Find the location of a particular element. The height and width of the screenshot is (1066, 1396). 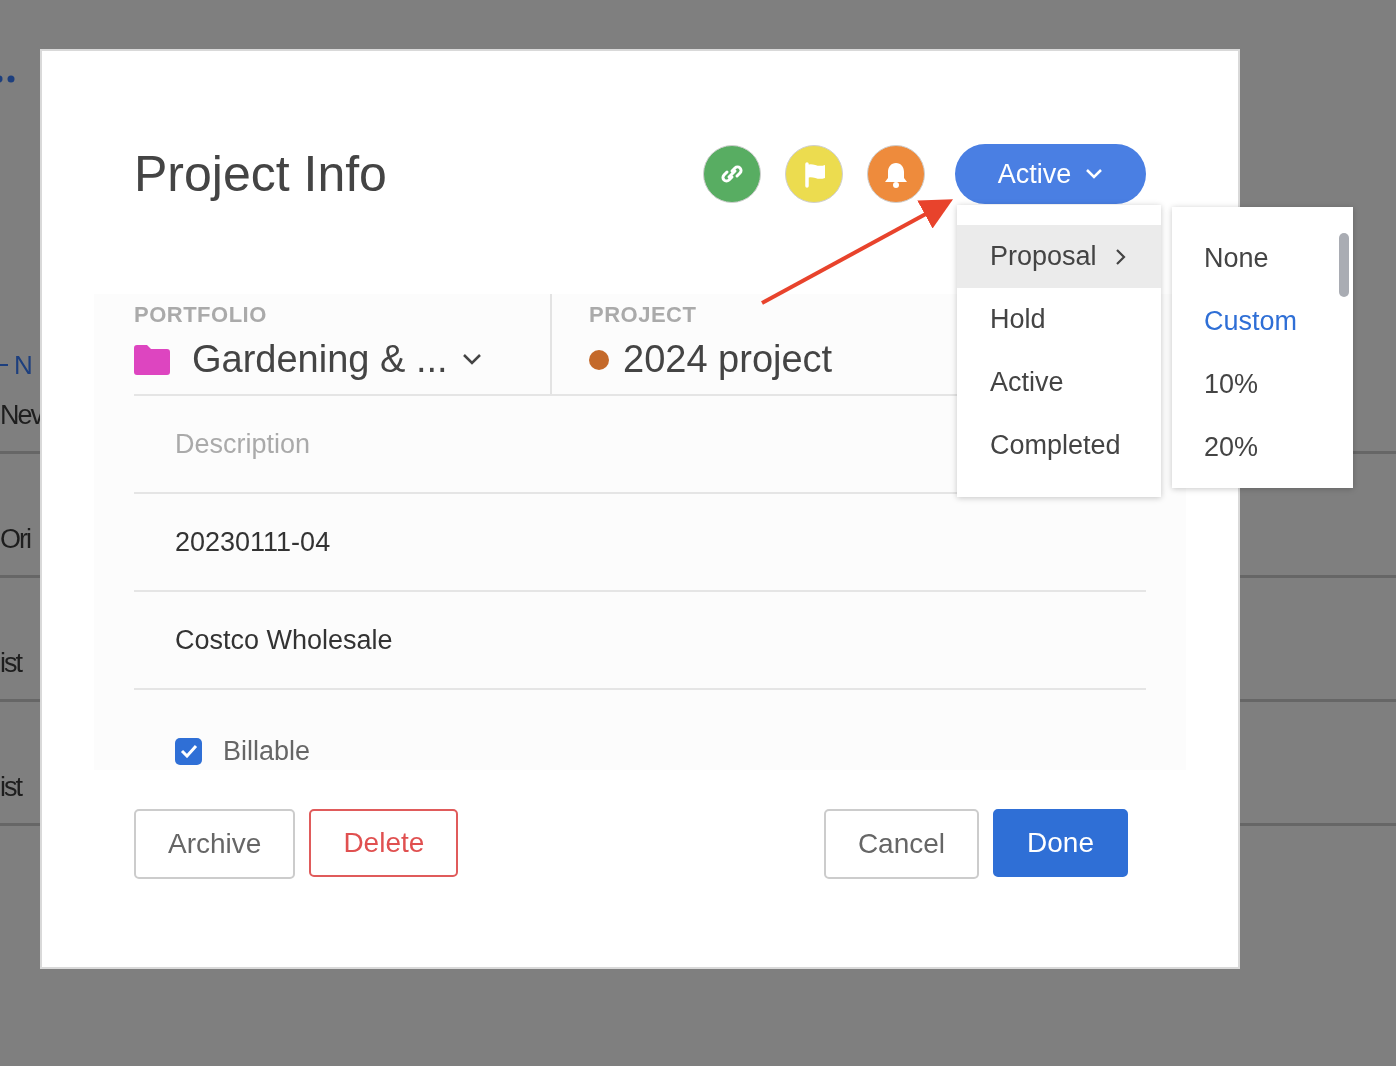

text-field: Costco Wholesale is located at coordinates (640, 640).